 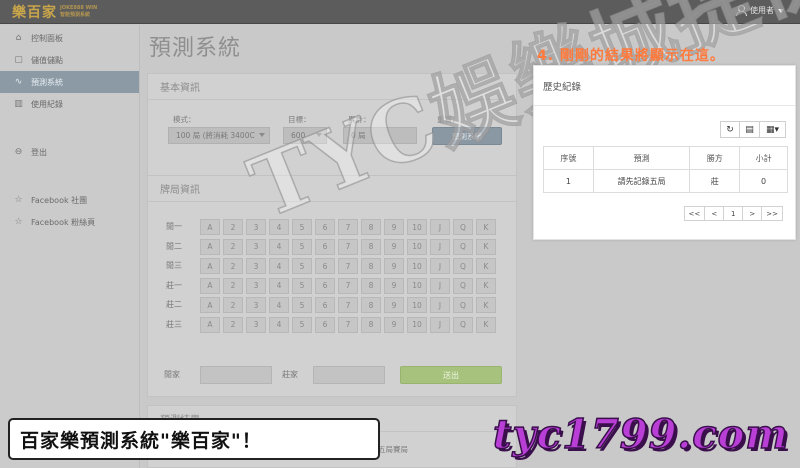 I want to click on banker-result-field, so click(x=349, y=375).